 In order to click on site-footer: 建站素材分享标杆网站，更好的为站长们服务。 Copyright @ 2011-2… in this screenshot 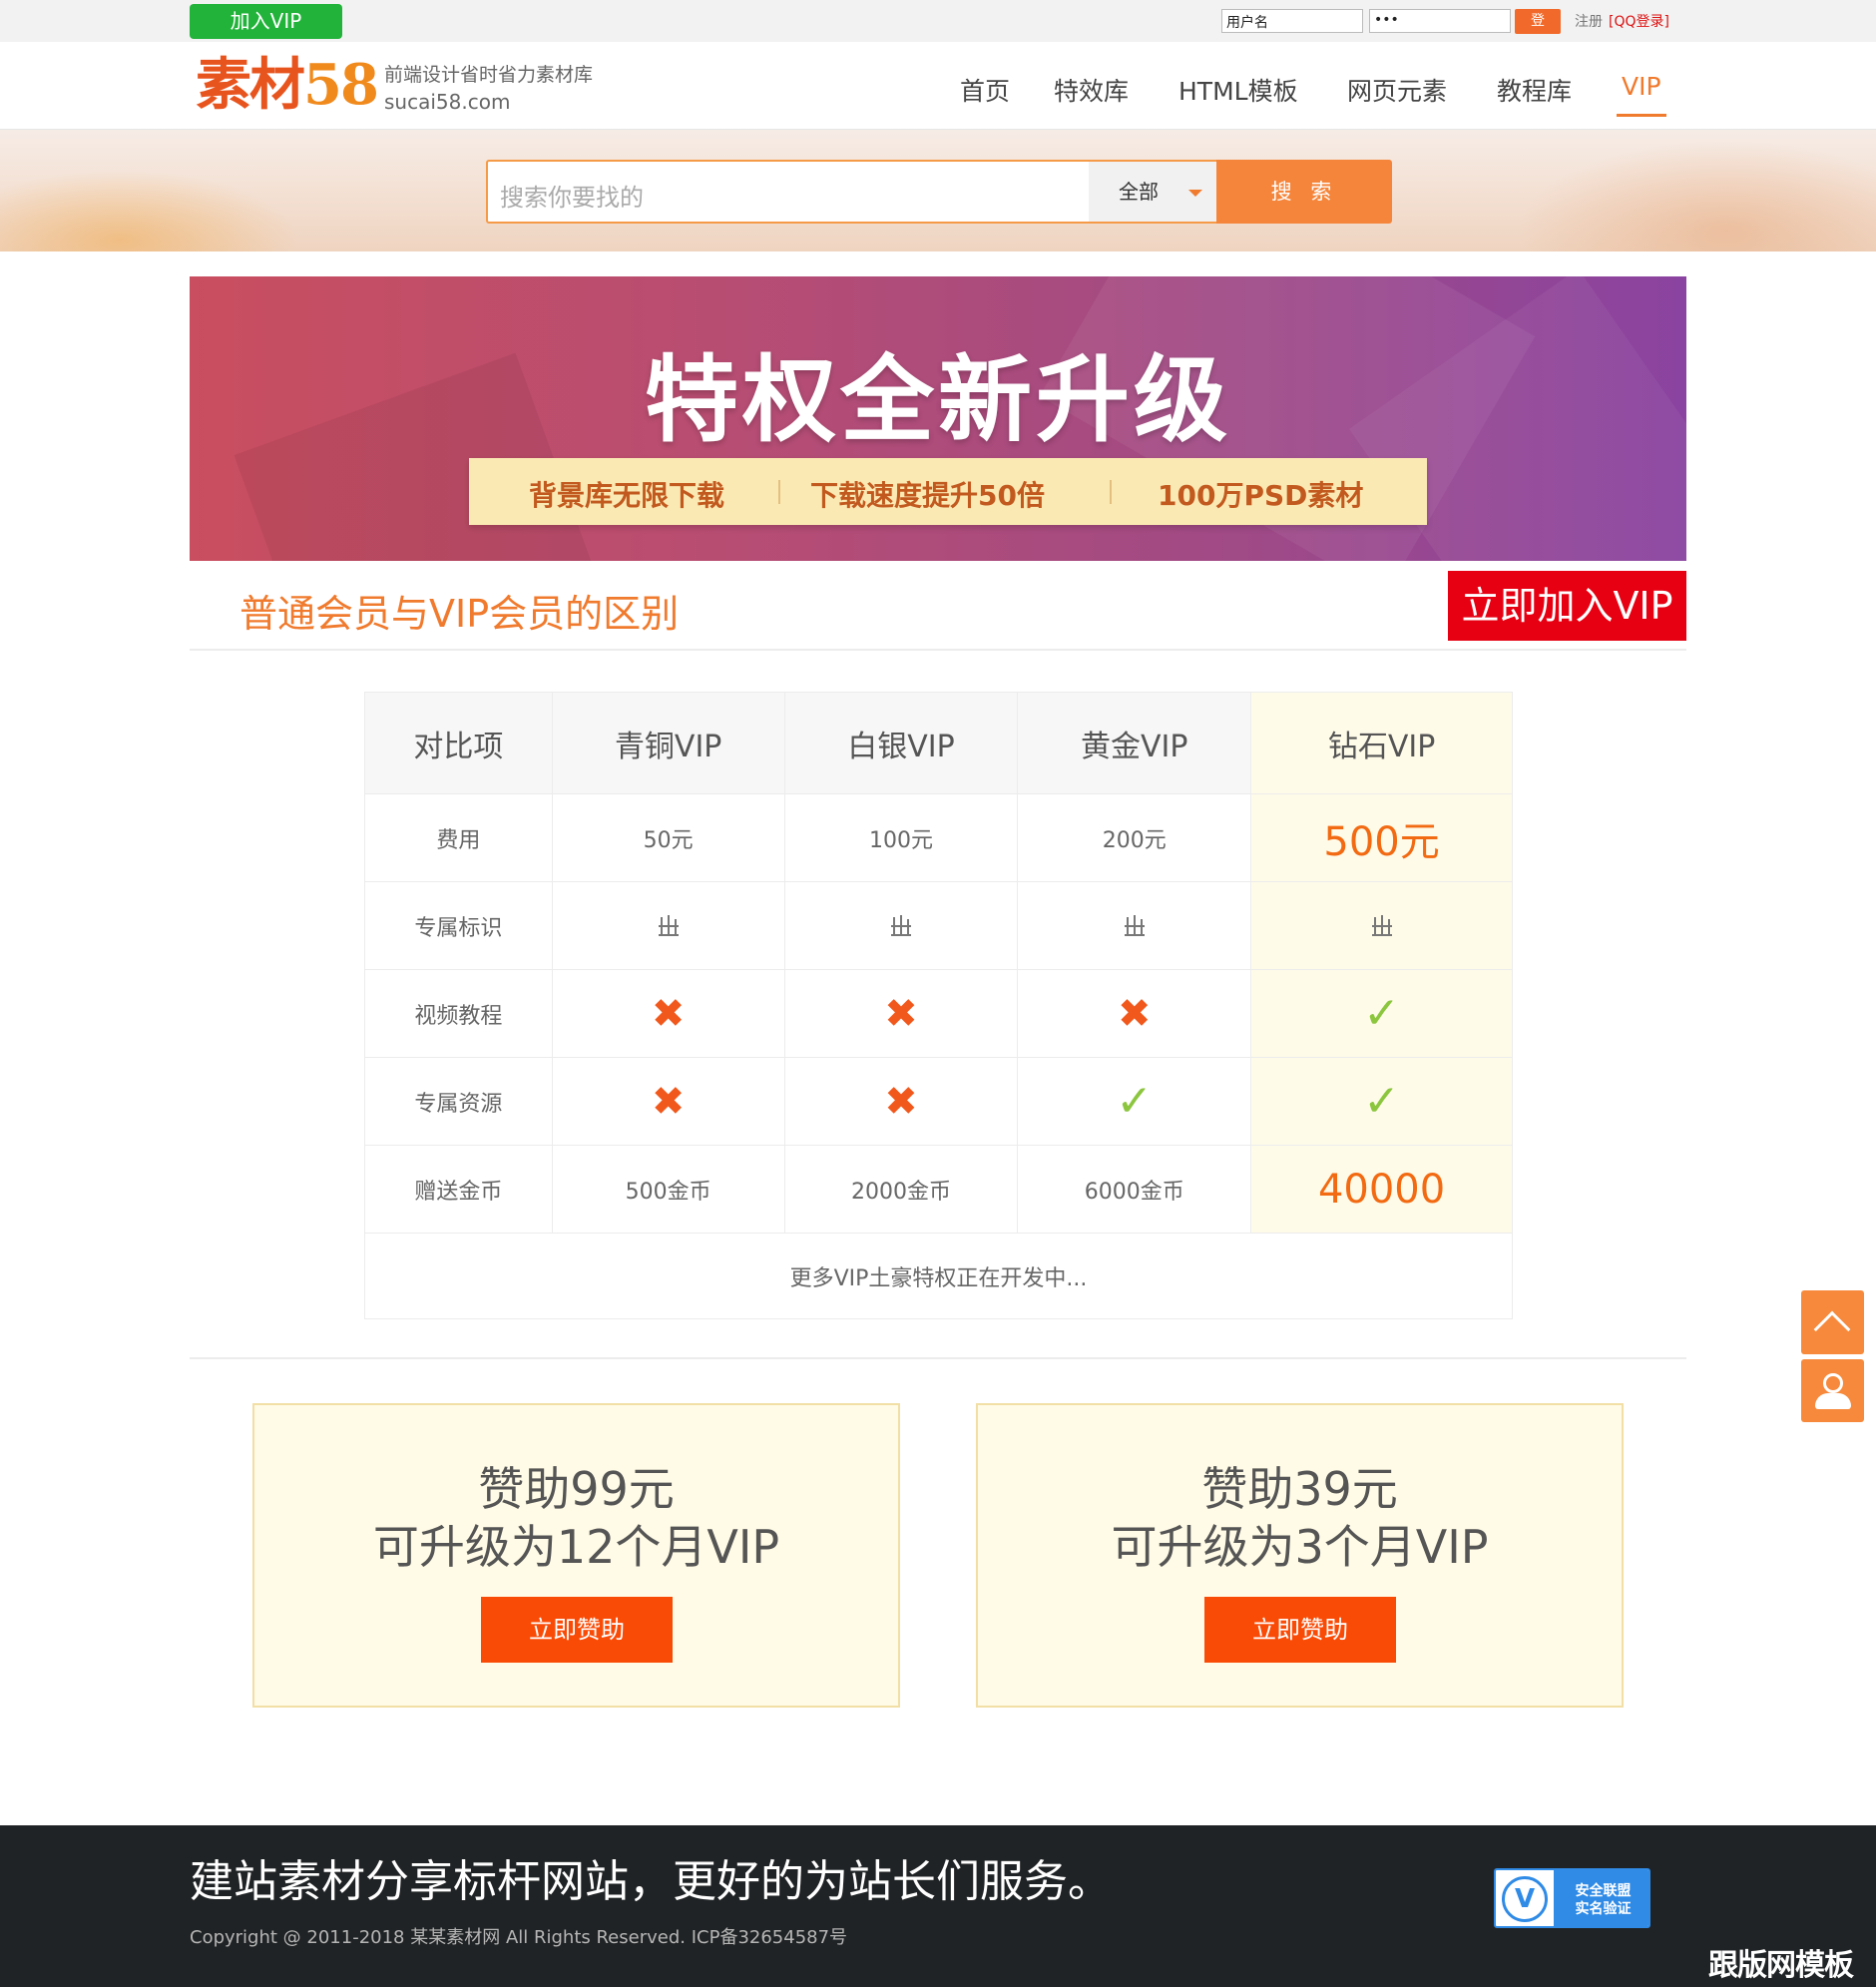, I will do `click(938, 1906)`.